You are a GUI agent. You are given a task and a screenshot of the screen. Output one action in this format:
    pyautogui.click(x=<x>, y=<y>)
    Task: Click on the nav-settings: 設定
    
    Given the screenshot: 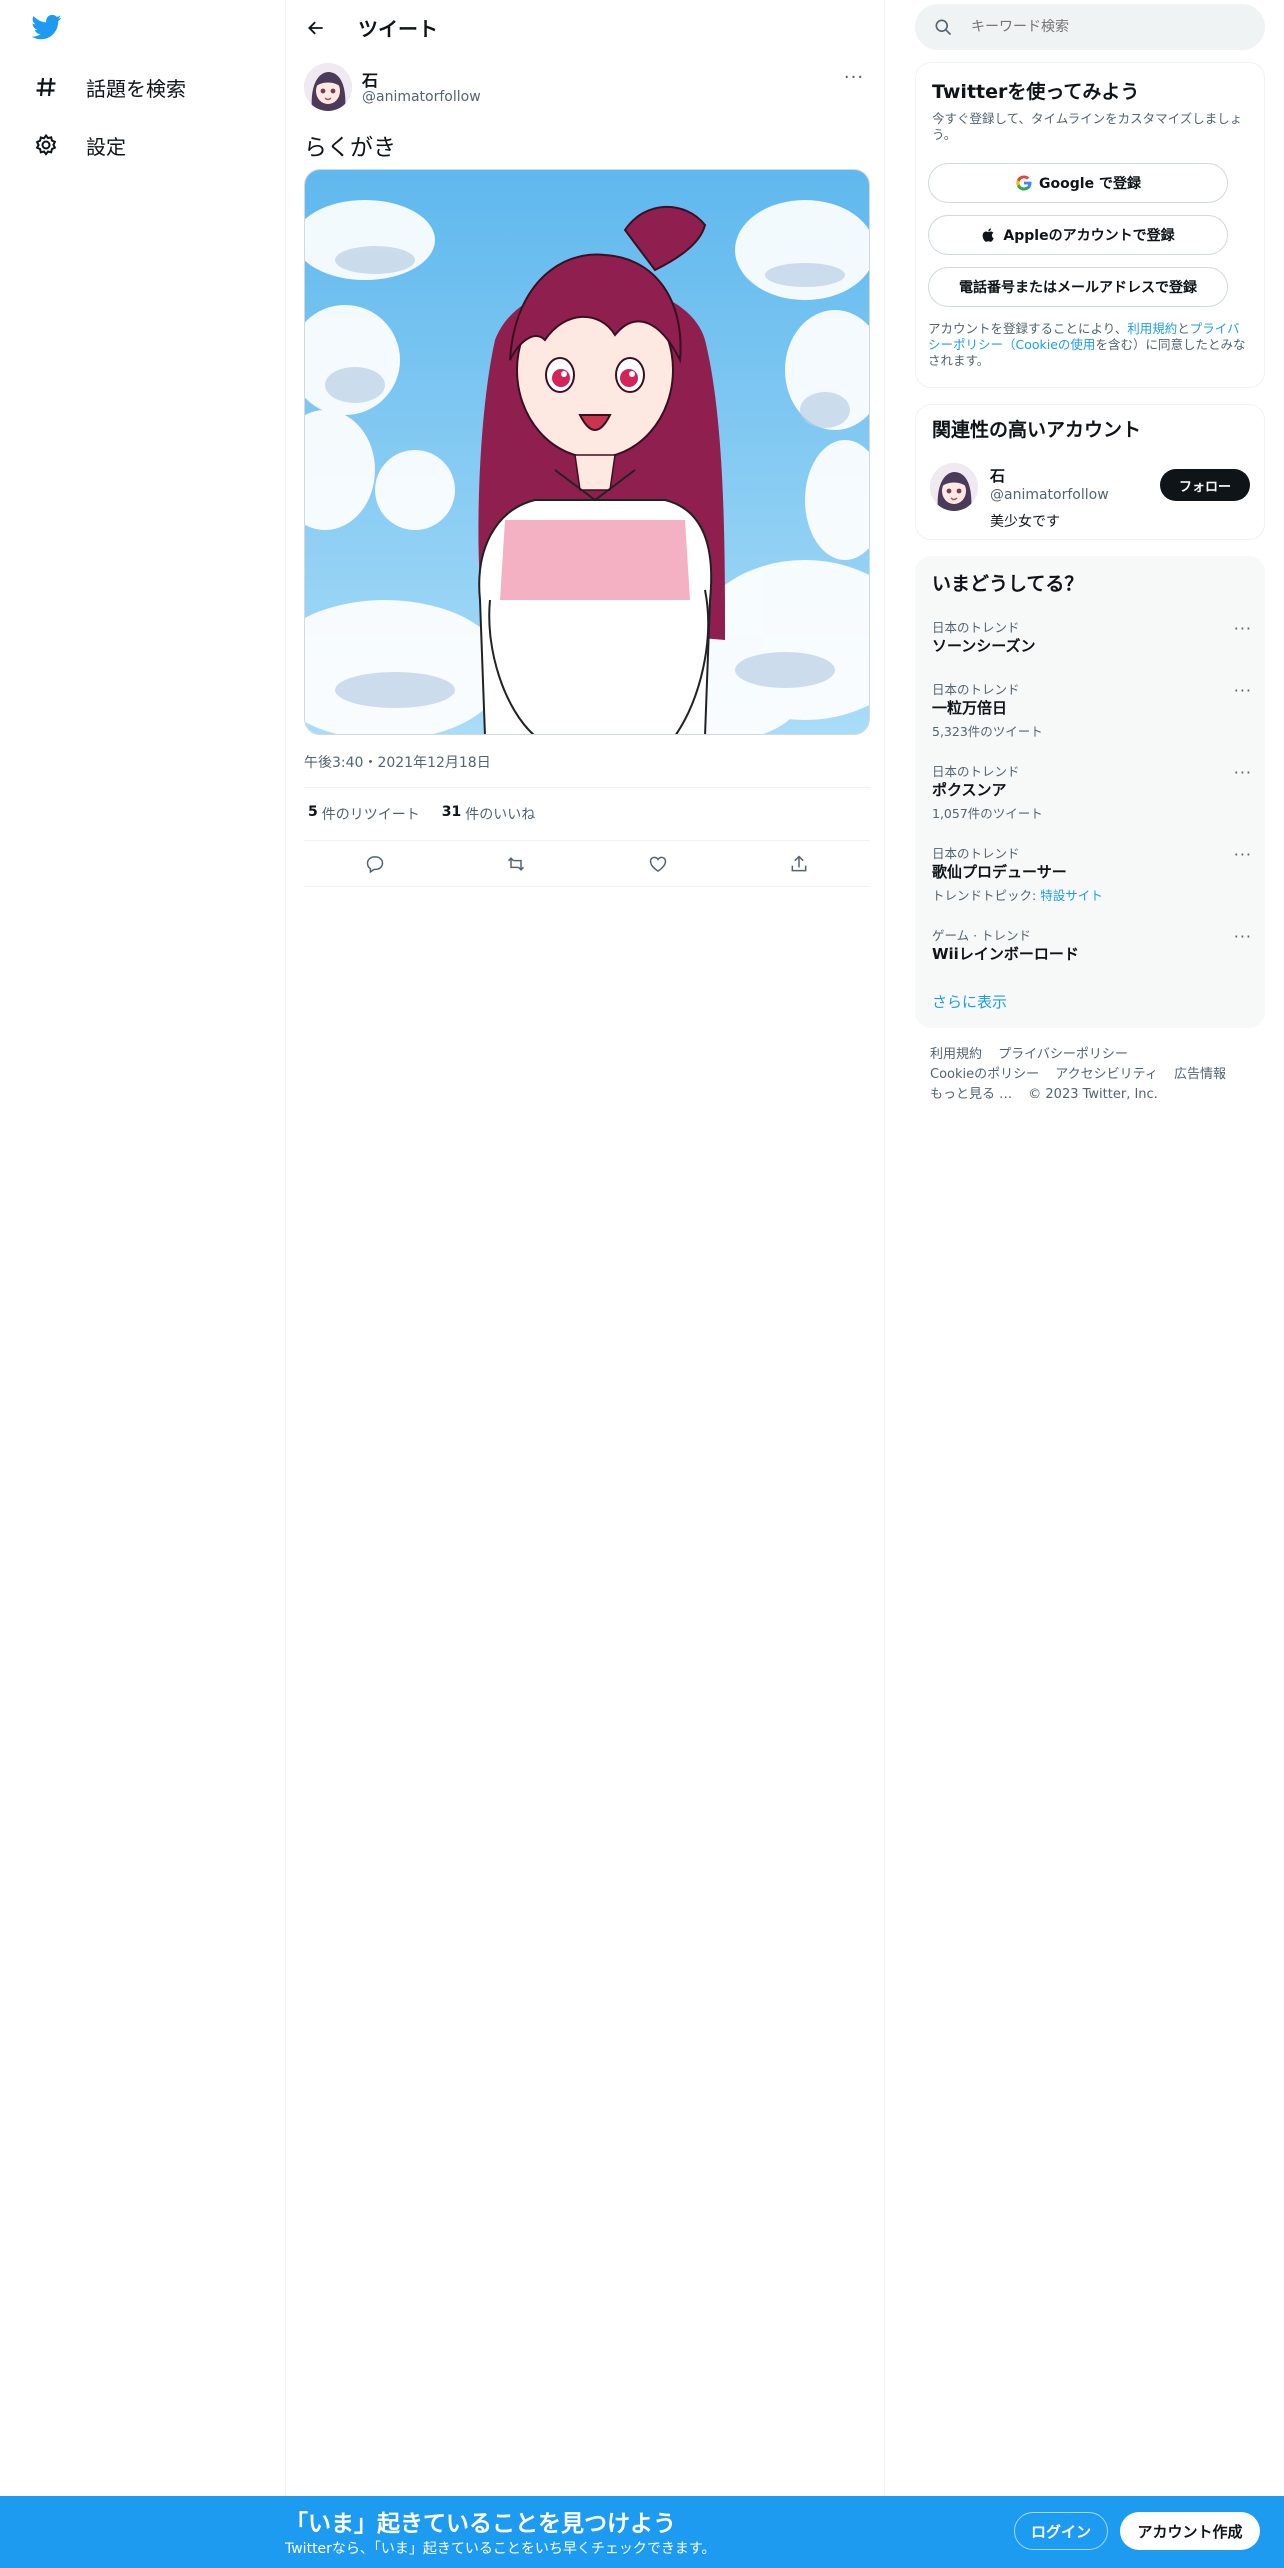 What is the action you would take?
    pyautogui.click(x=78, y=145)
    